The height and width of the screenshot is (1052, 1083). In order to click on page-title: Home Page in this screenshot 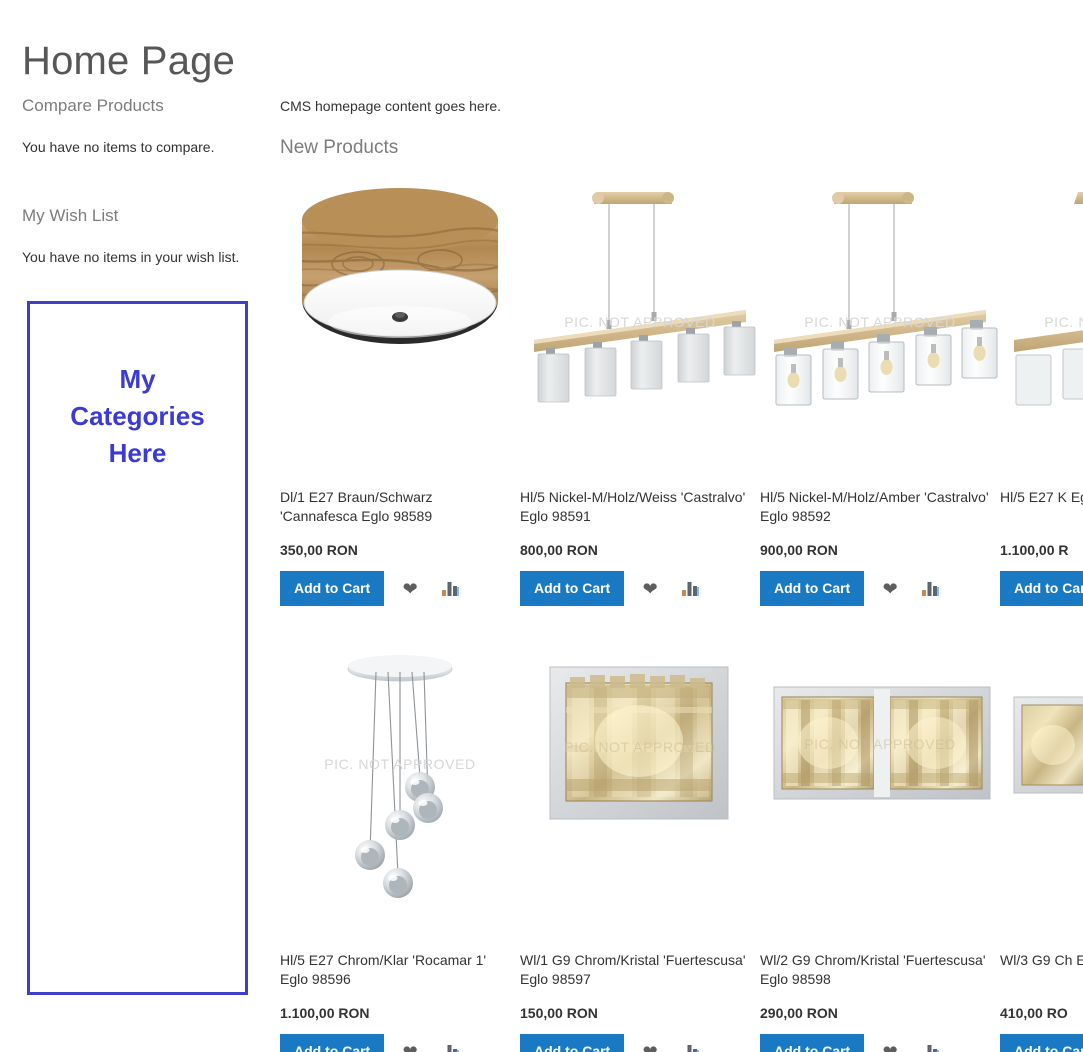, I will do `click(129, 60)`.